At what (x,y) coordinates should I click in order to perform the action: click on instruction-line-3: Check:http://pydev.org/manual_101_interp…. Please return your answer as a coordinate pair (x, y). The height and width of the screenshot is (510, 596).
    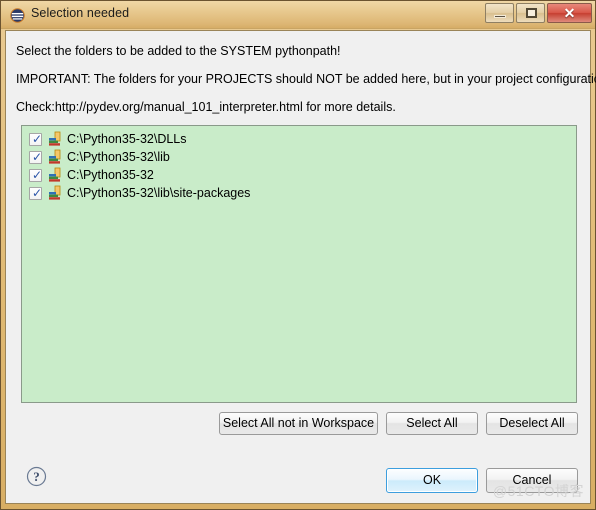
    Looking at the image, I should click on (206, 107).